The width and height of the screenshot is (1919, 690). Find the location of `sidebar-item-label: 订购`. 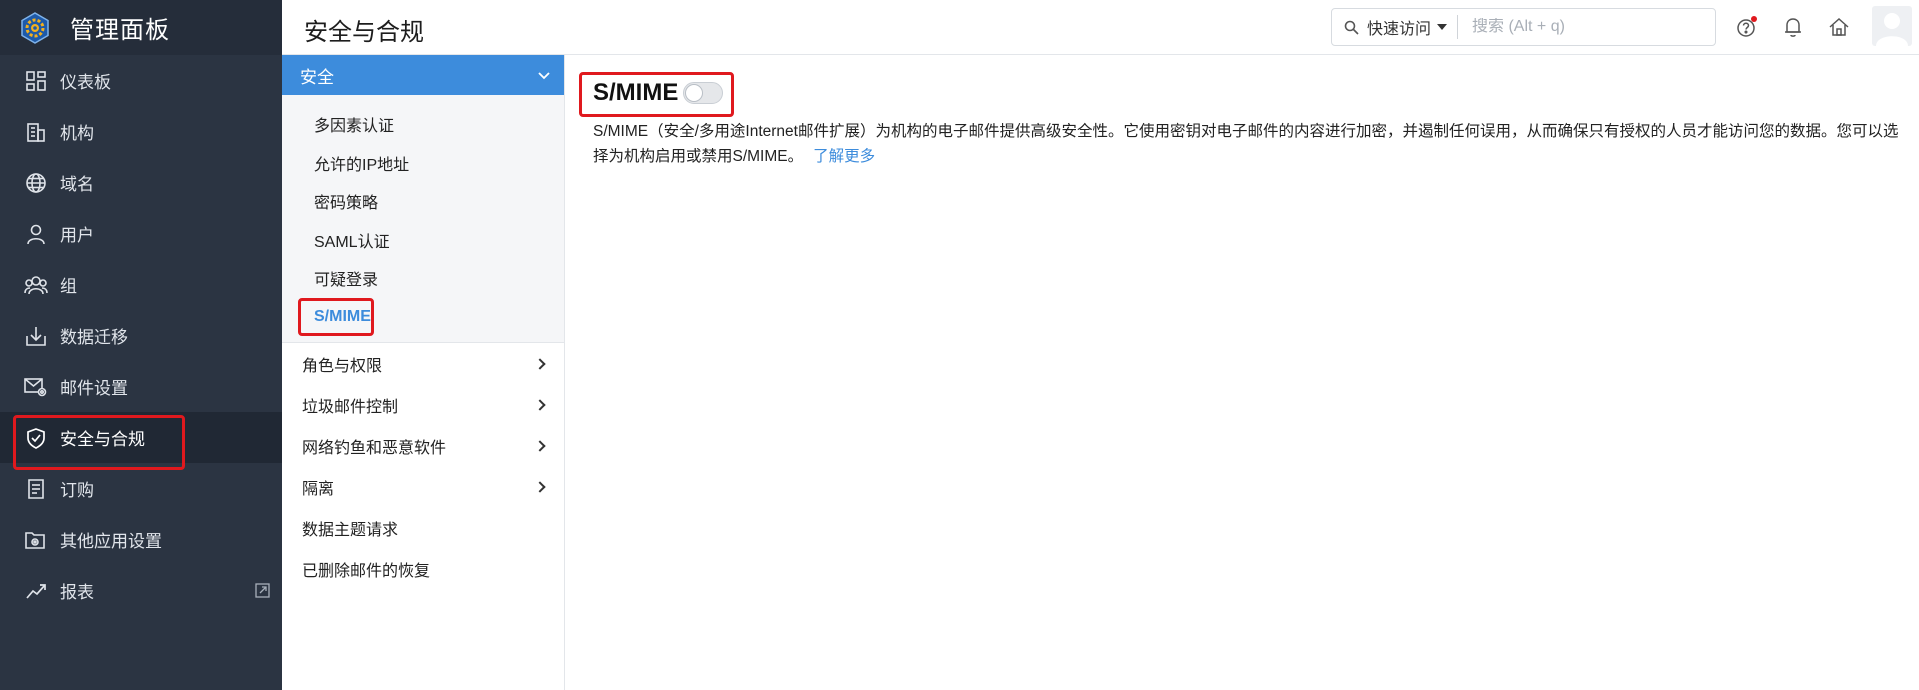

sidebar-item-label: 订购 is located at coordinates (77, 490).